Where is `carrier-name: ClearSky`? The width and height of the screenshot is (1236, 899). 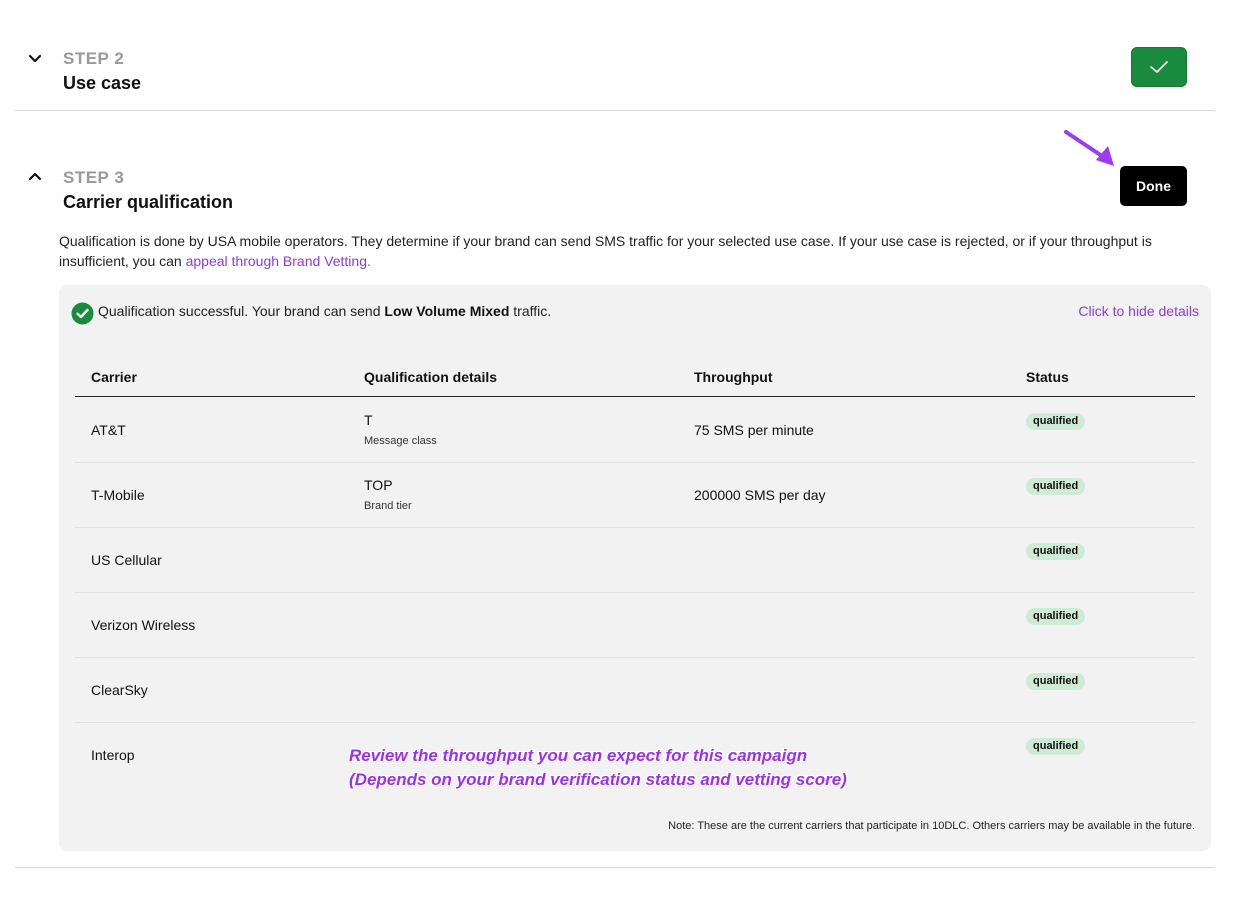
carrier-name: ClearSky is located at coordinates (119, 690).